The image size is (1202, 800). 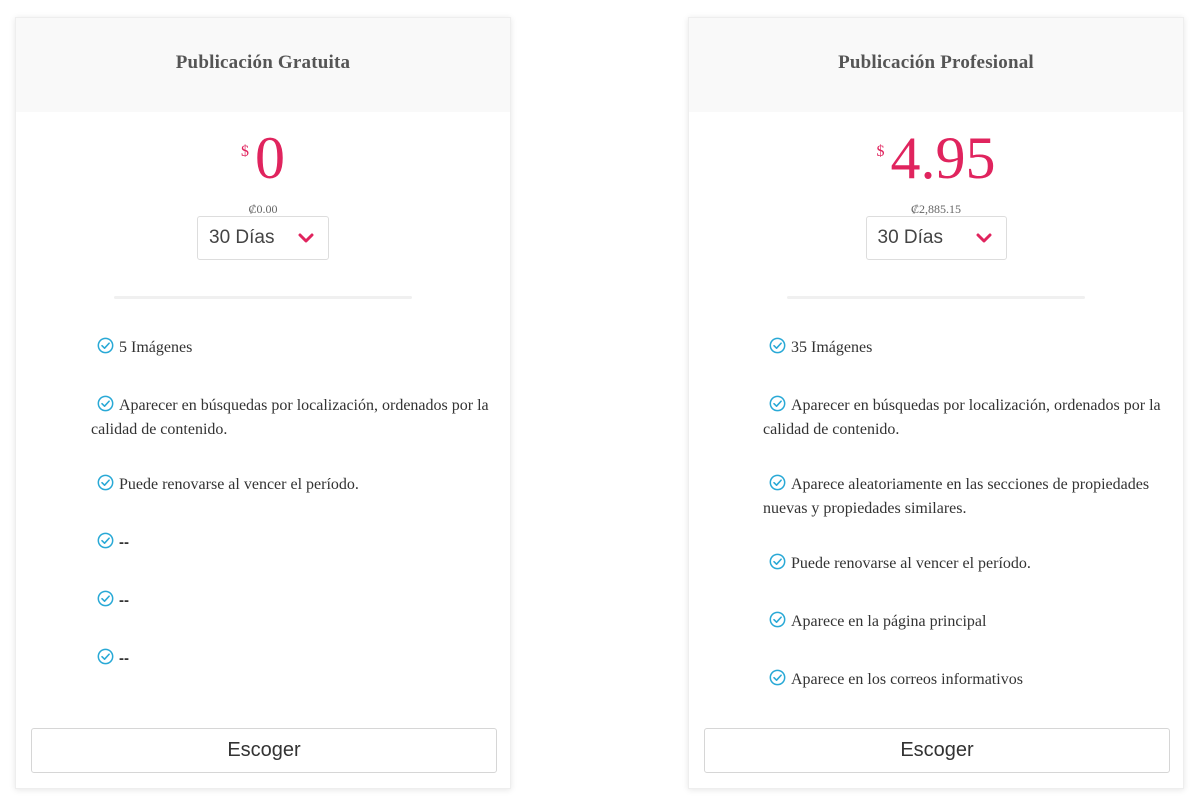 What do you see at coordinates (963, 348) in the screenshot?
I see `feature-item: 35 Imágenes` at bounding box center [963, 348].